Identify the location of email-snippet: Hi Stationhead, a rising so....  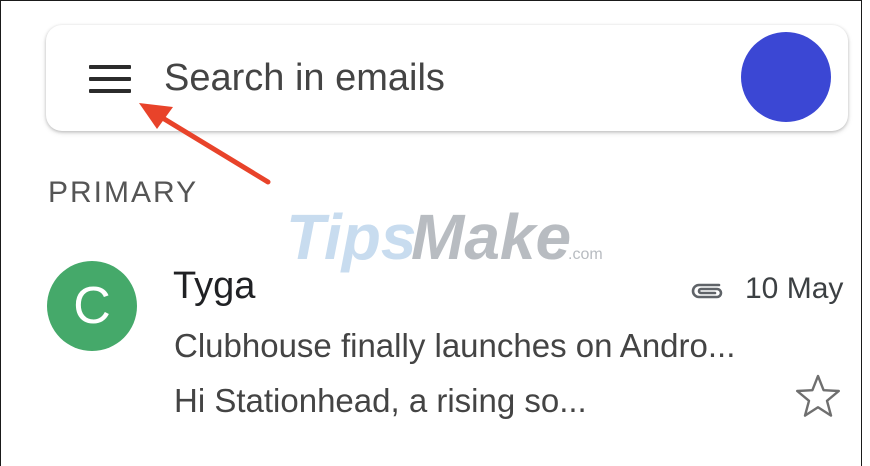
(380, 400).